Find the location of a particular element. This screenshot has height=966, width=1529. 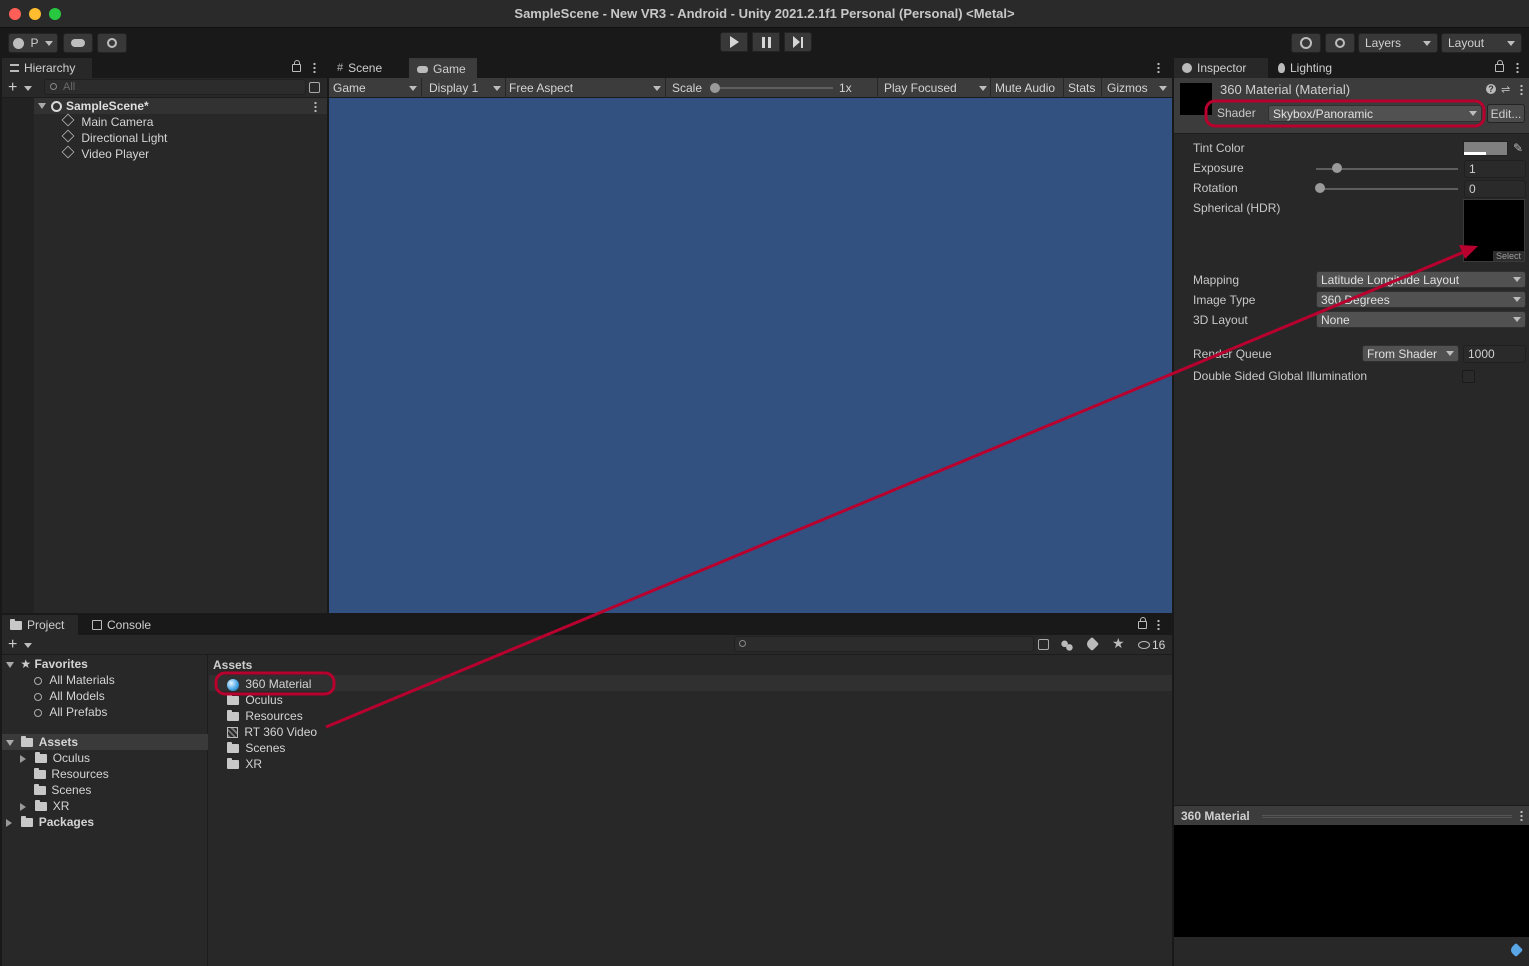

preview-drag-handle is located at coordinates (1387, 816).